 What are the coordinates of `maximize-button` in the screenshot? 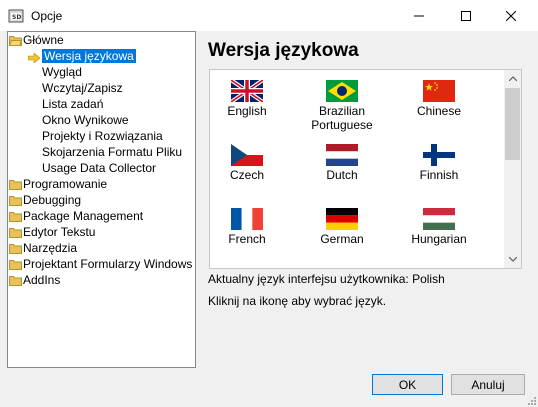 It's located at (466, 15).